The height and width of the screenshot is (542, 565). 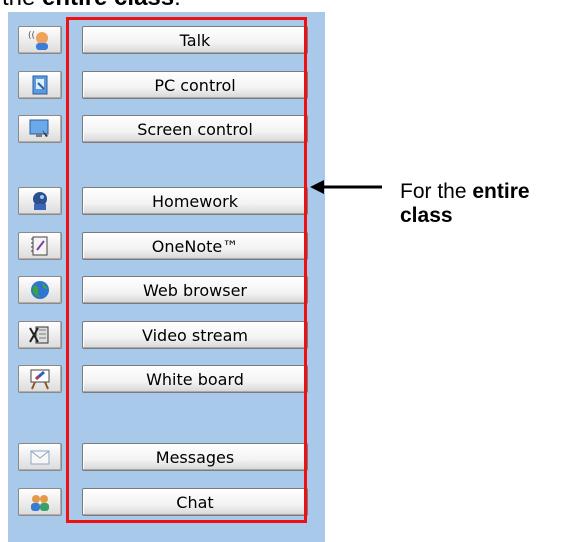 What do you see at coordinates (195, 502) in the screenshot?
I see `chat-button: Chat` at bounding box center [195, 502].